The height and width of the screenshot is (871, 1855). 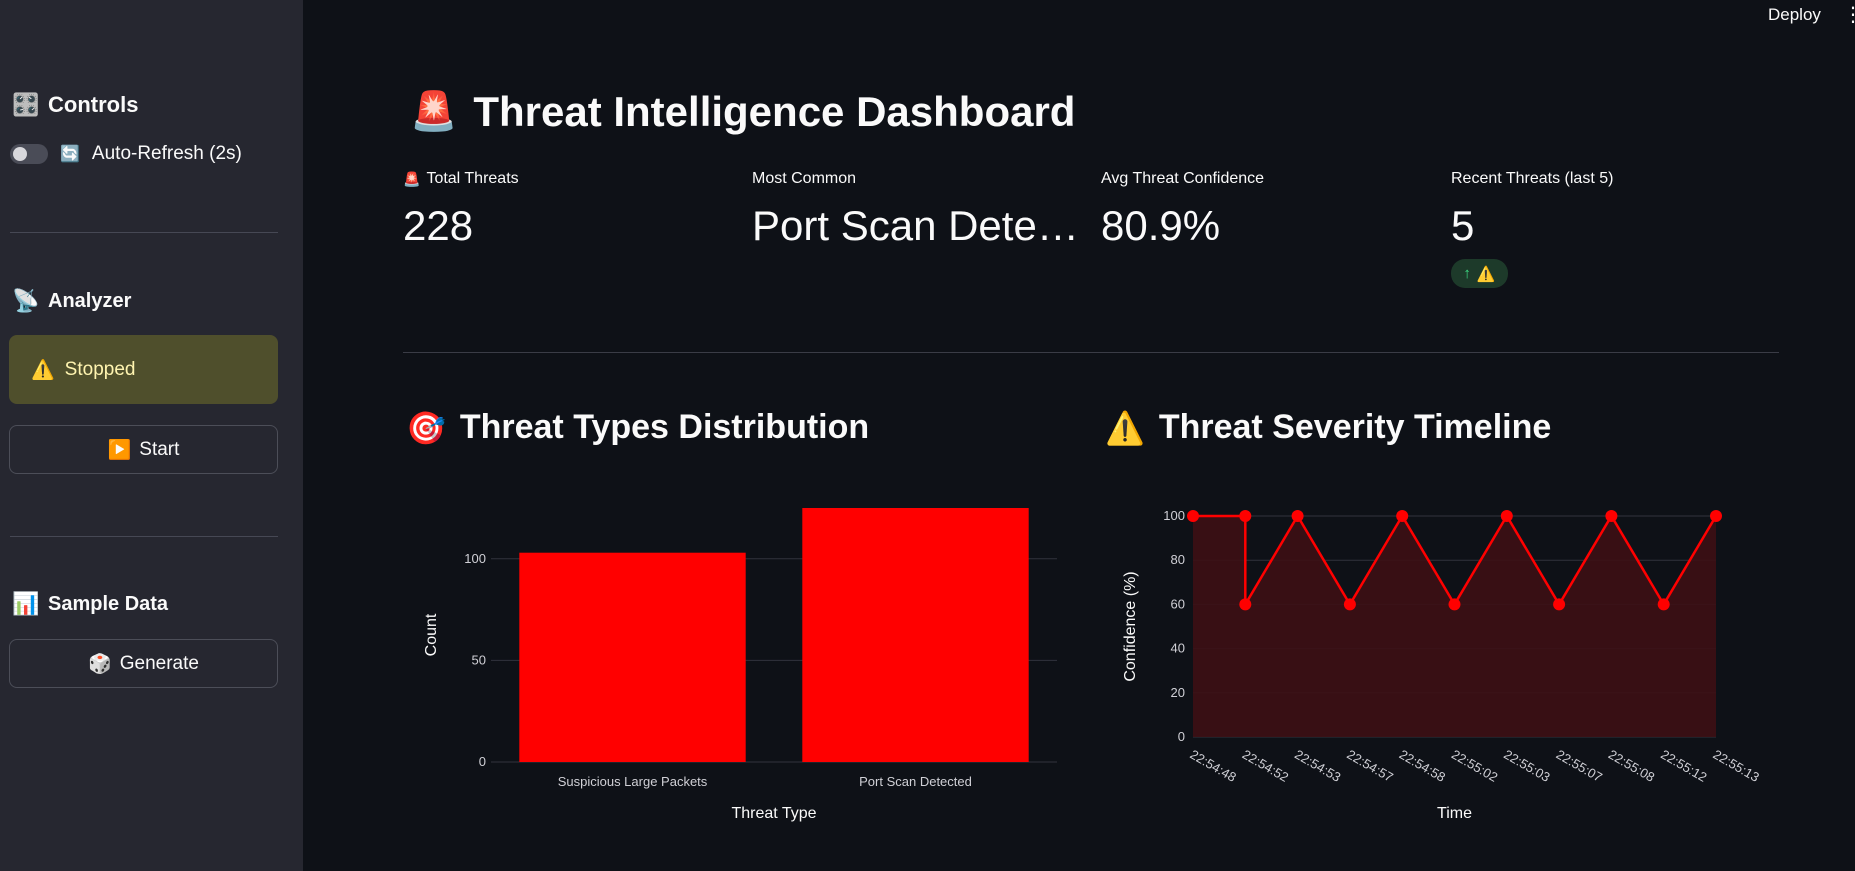 I want to click on y-tick-label: 50, so click(x=479, y=659).